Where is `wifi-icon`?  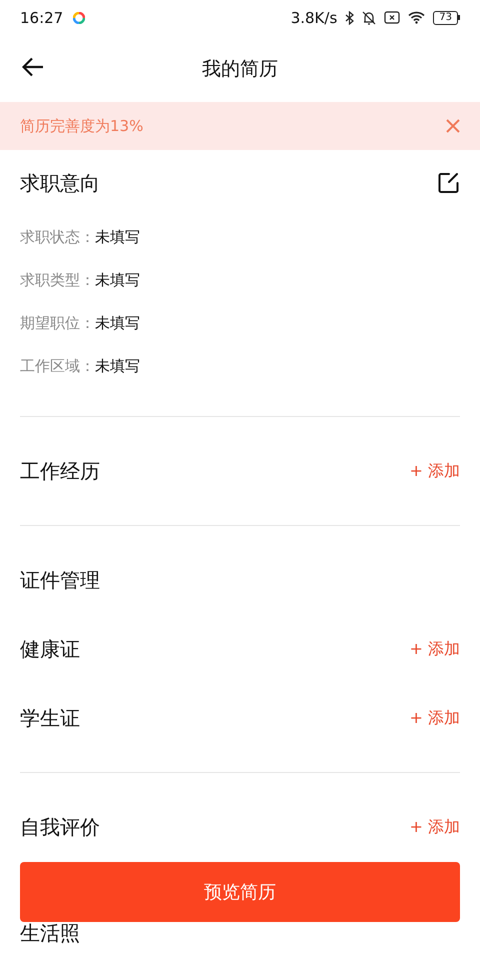 wifi-icon is located at coordinates (417, 17).